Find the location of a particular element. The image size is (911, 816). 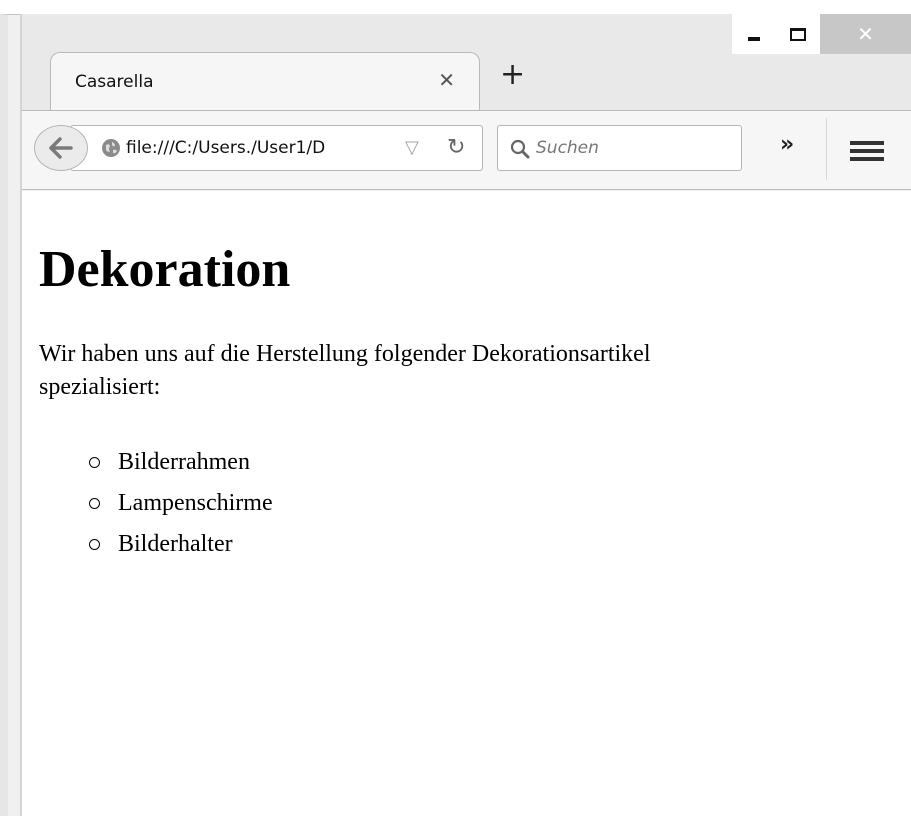

page-heading: Dekoration is located at coordinates (165, 269).